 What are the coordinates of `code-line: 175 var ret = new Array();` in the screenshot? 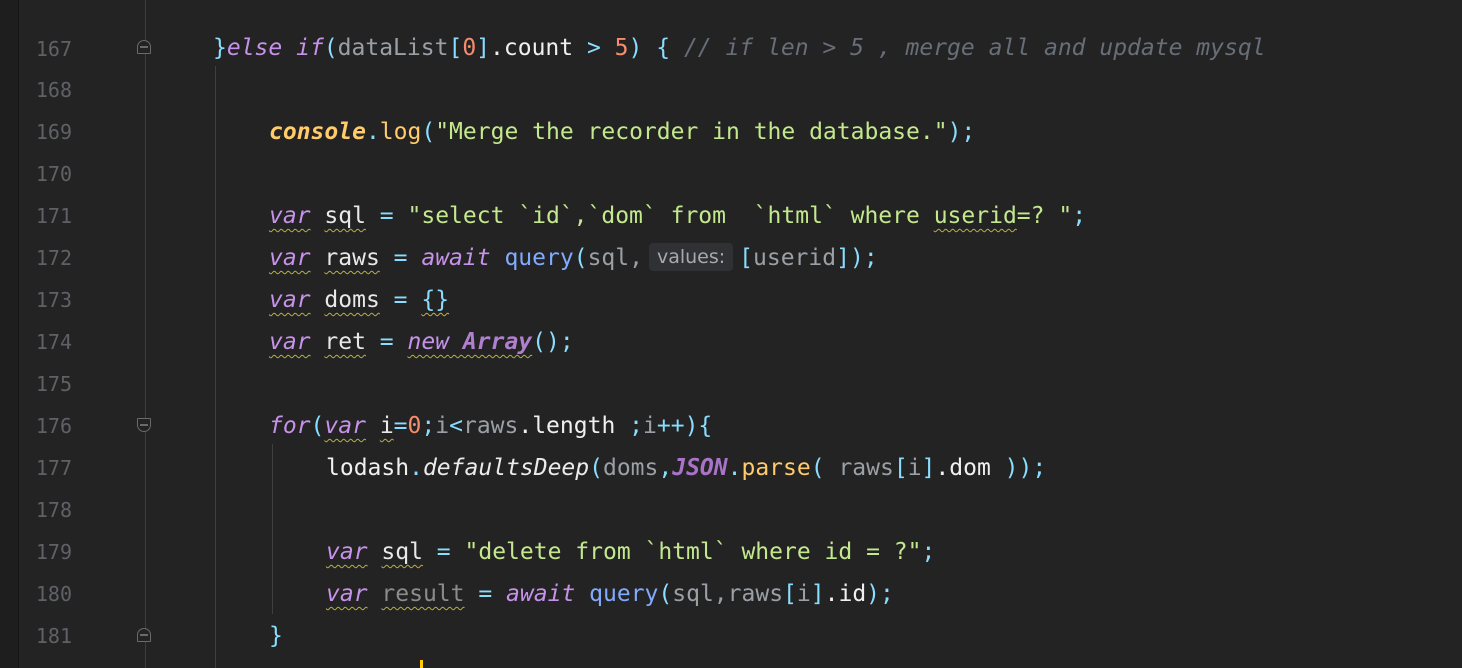 It's located at (731, 358).